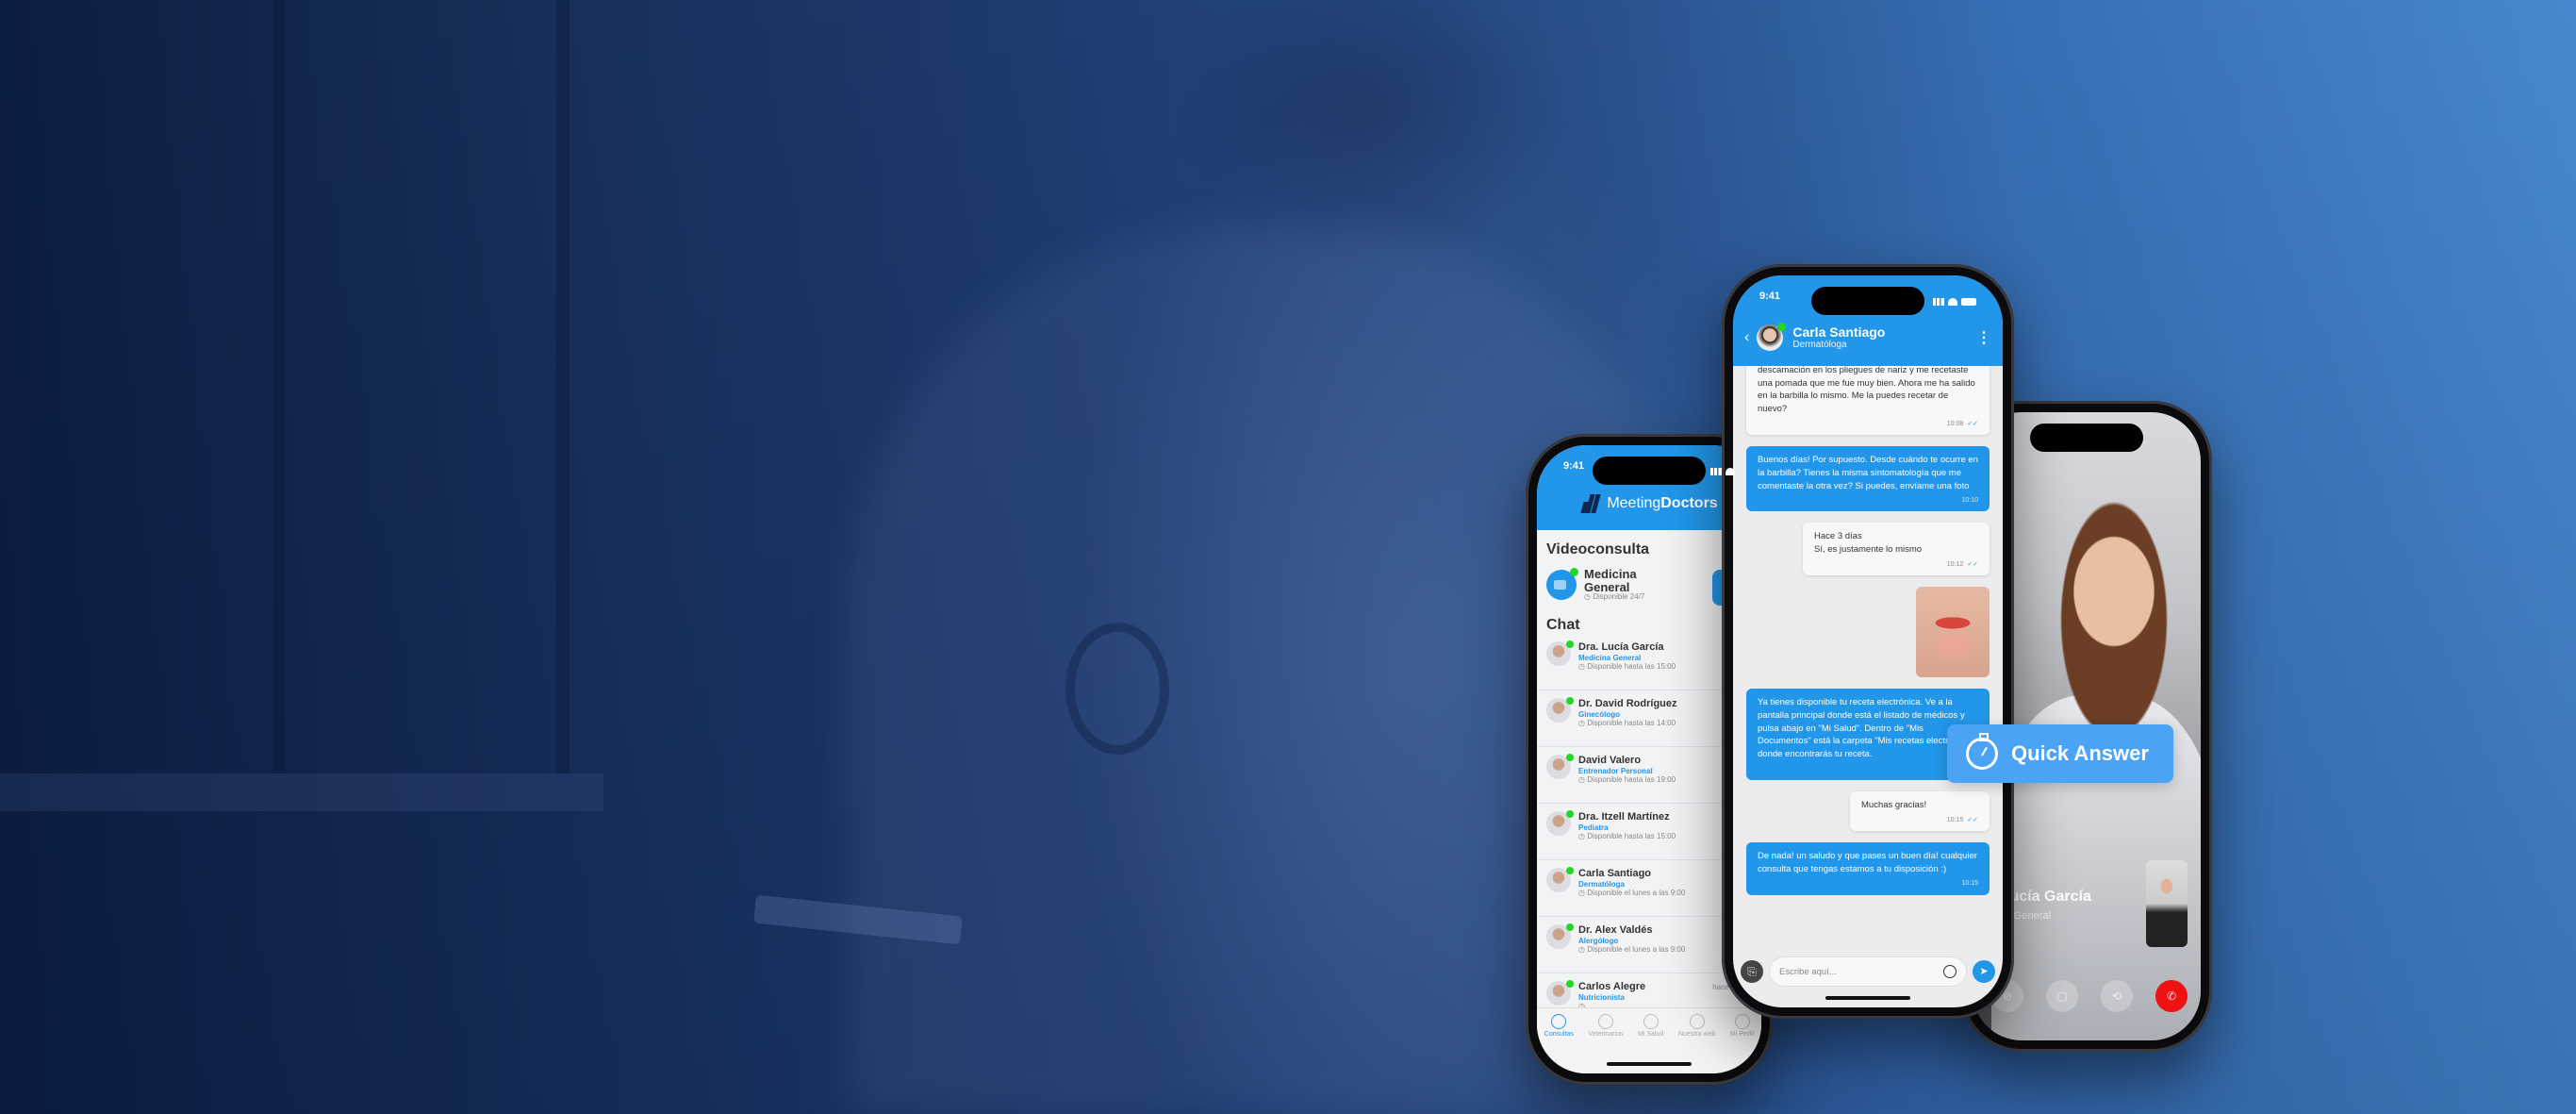  I want to click on contact-role: Dermatóloga, so click(1819, 345).